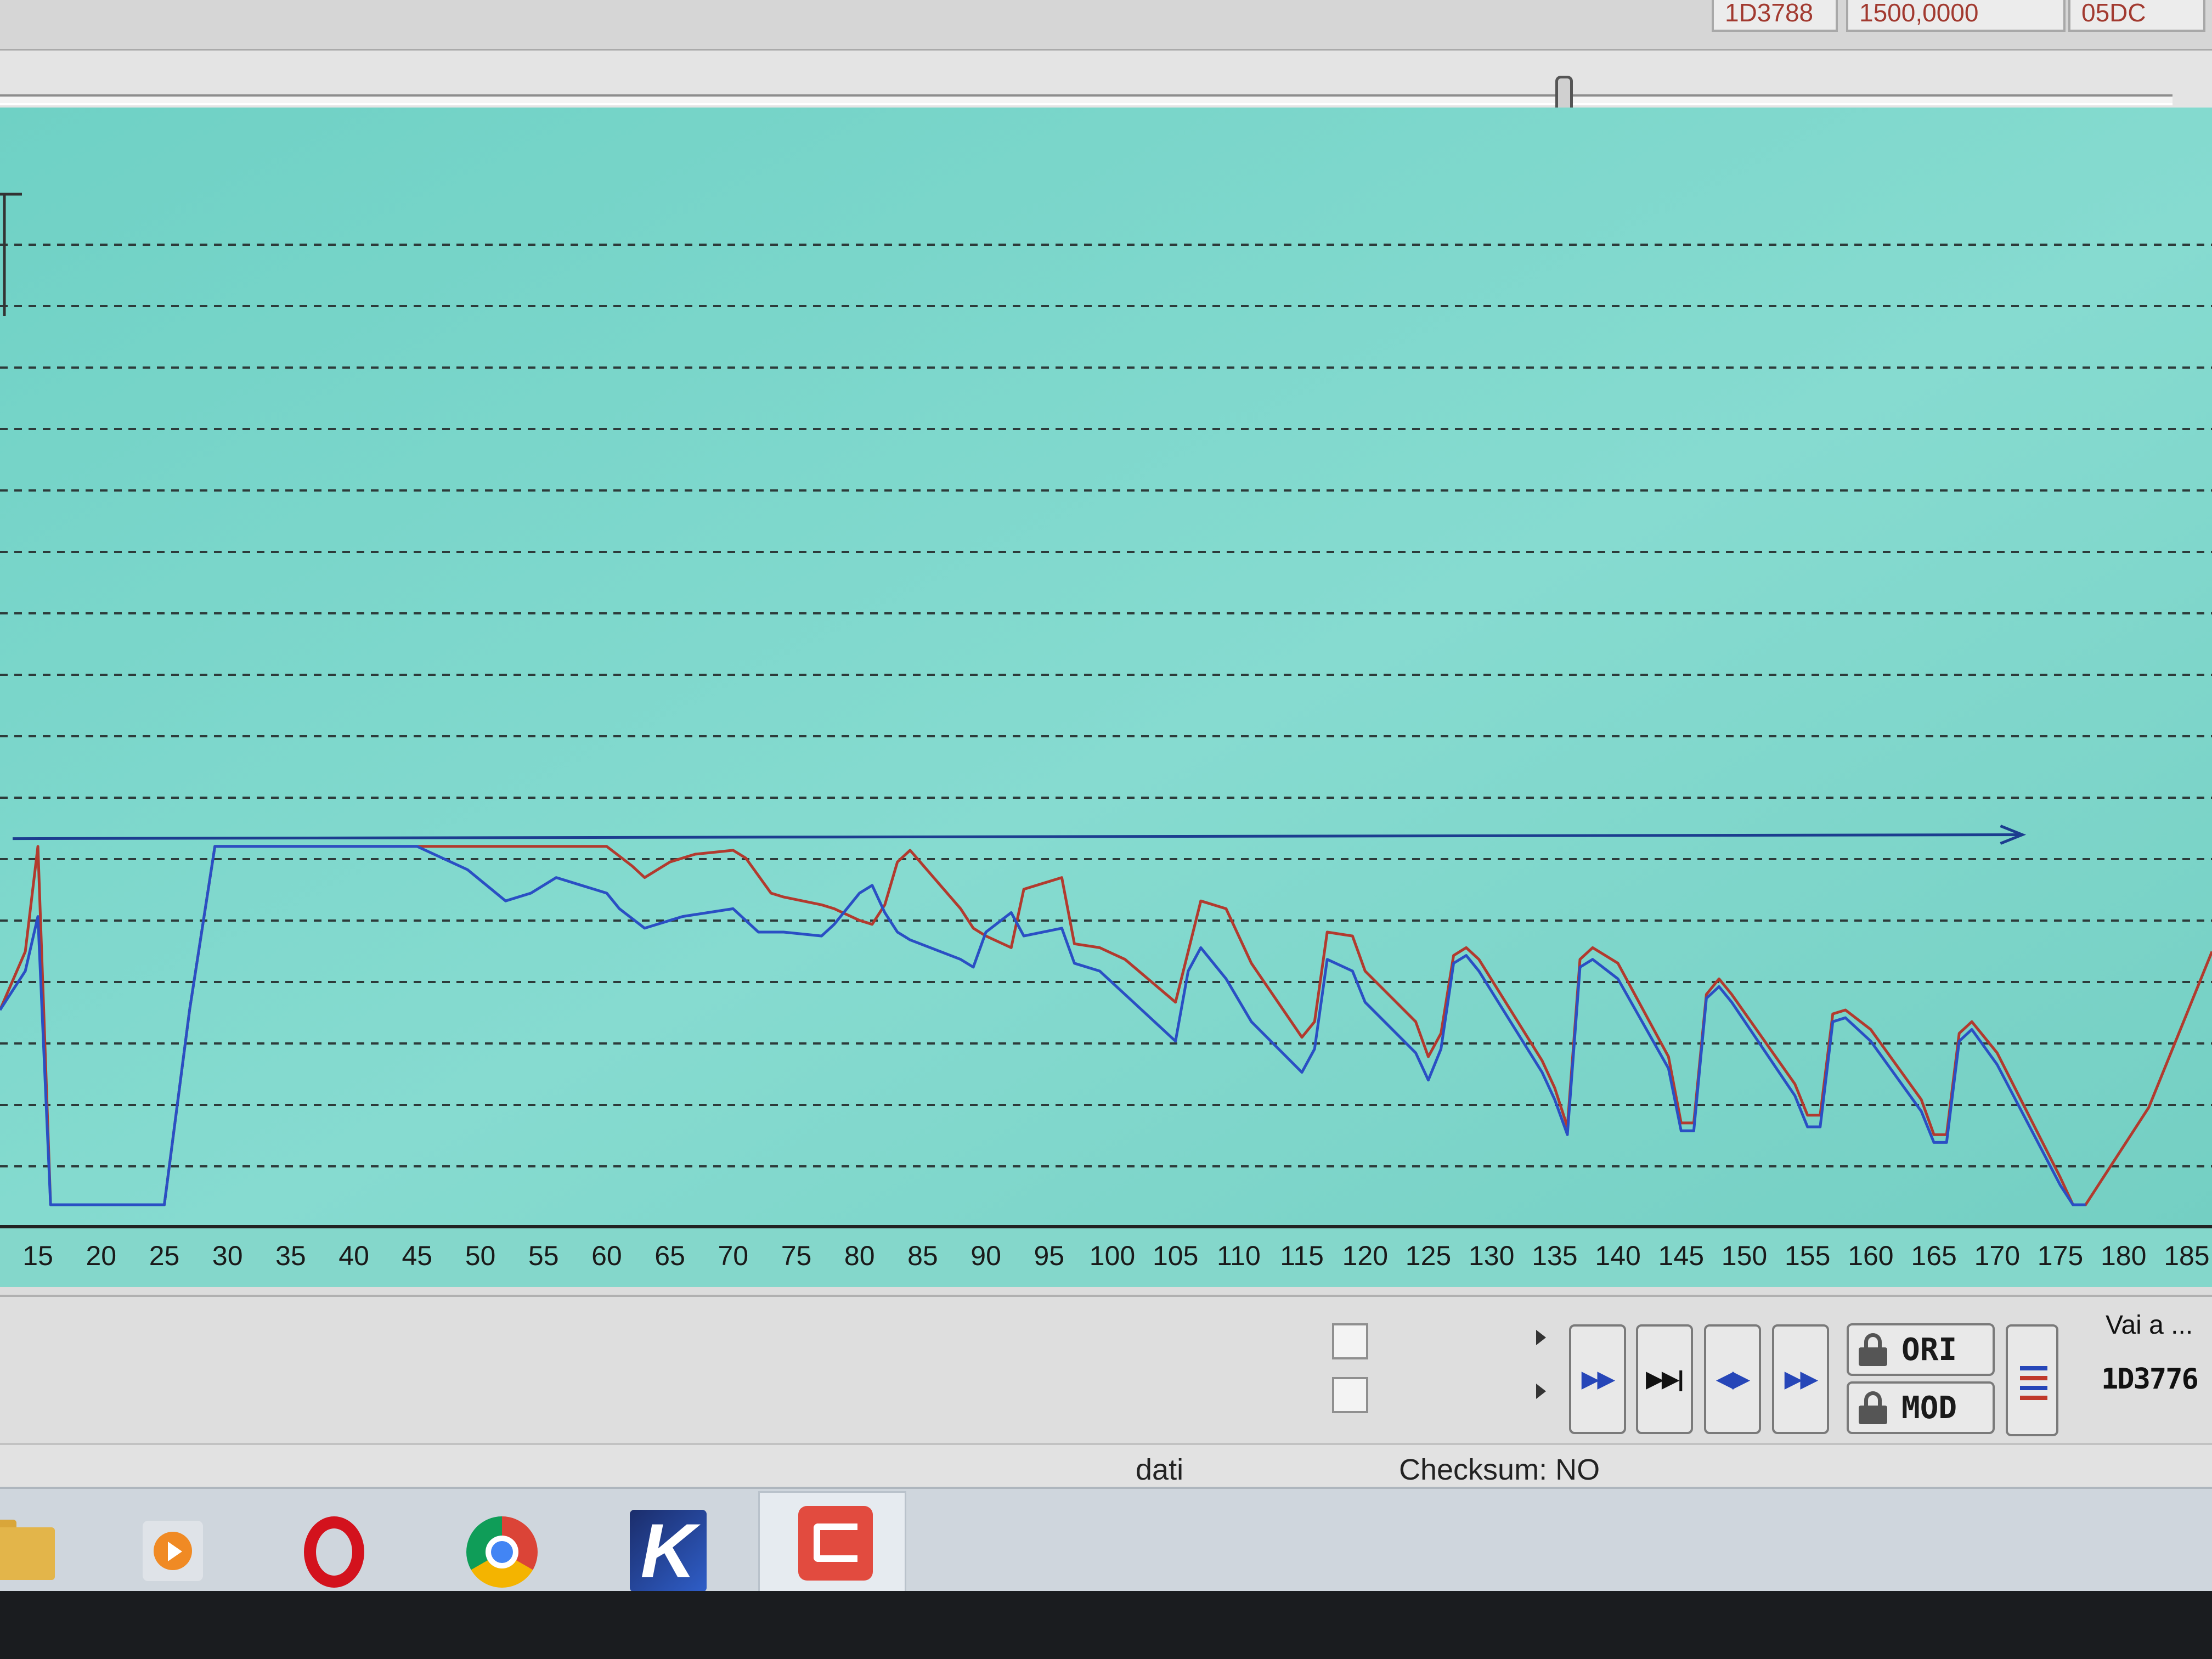  I want to click on opera-icon, so click(337, 1547).